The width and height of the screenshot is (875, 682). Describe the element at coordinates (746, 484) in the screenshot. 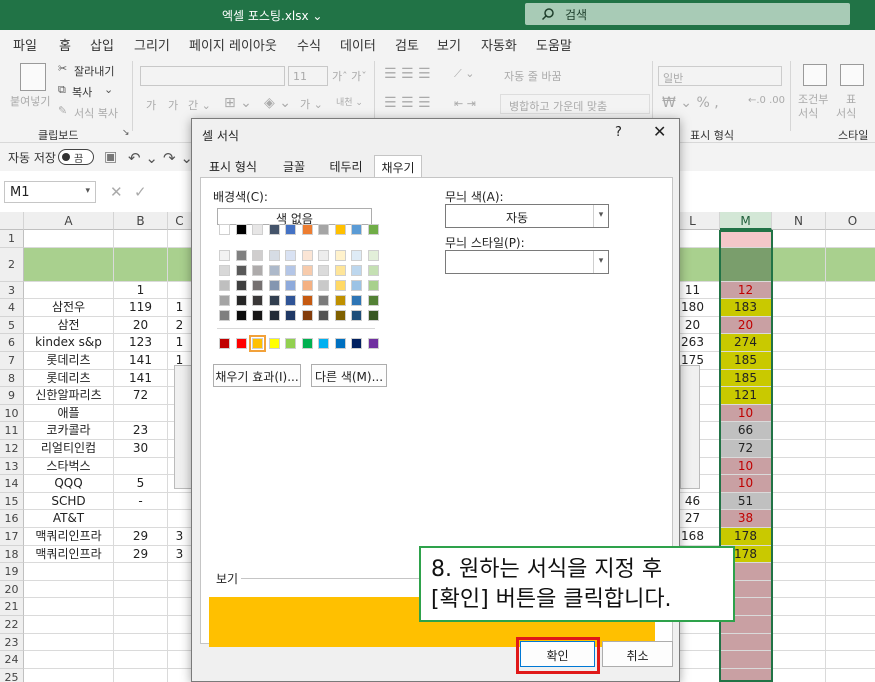

I see `cell: 10` at that location.